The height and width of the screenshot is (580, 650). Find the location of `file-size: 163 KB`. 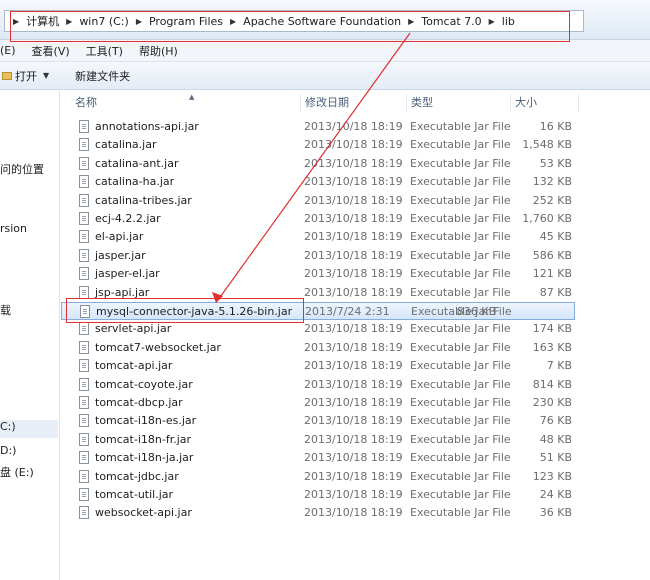

file-size: 163 KB is located at coordinates (552, 347).